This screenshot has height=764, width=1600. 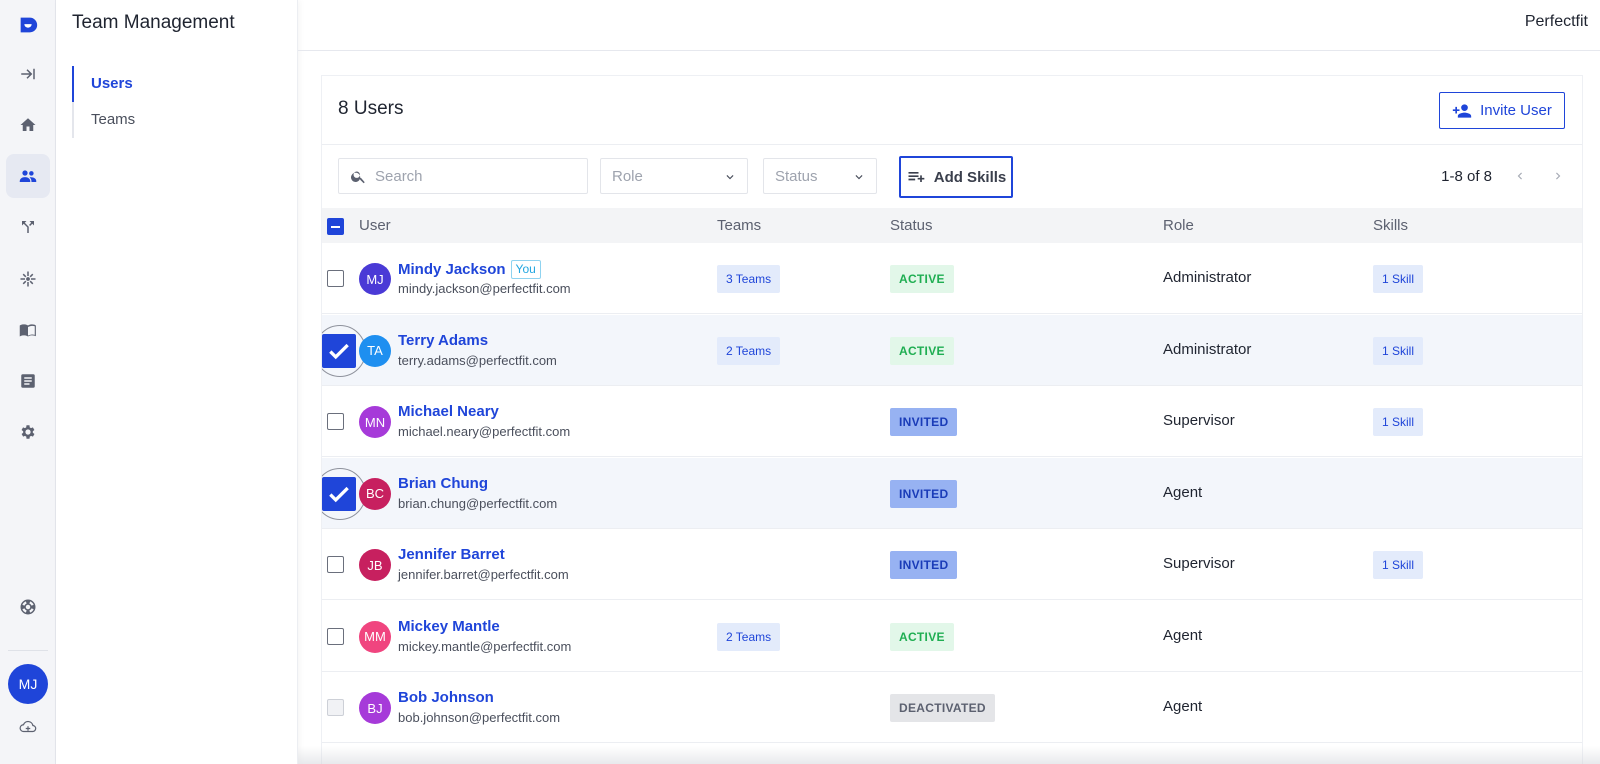 What do you see at coordinates (525, 269) in the screenshot?
I see `you-badge: You` at bounding box center [525, 269].